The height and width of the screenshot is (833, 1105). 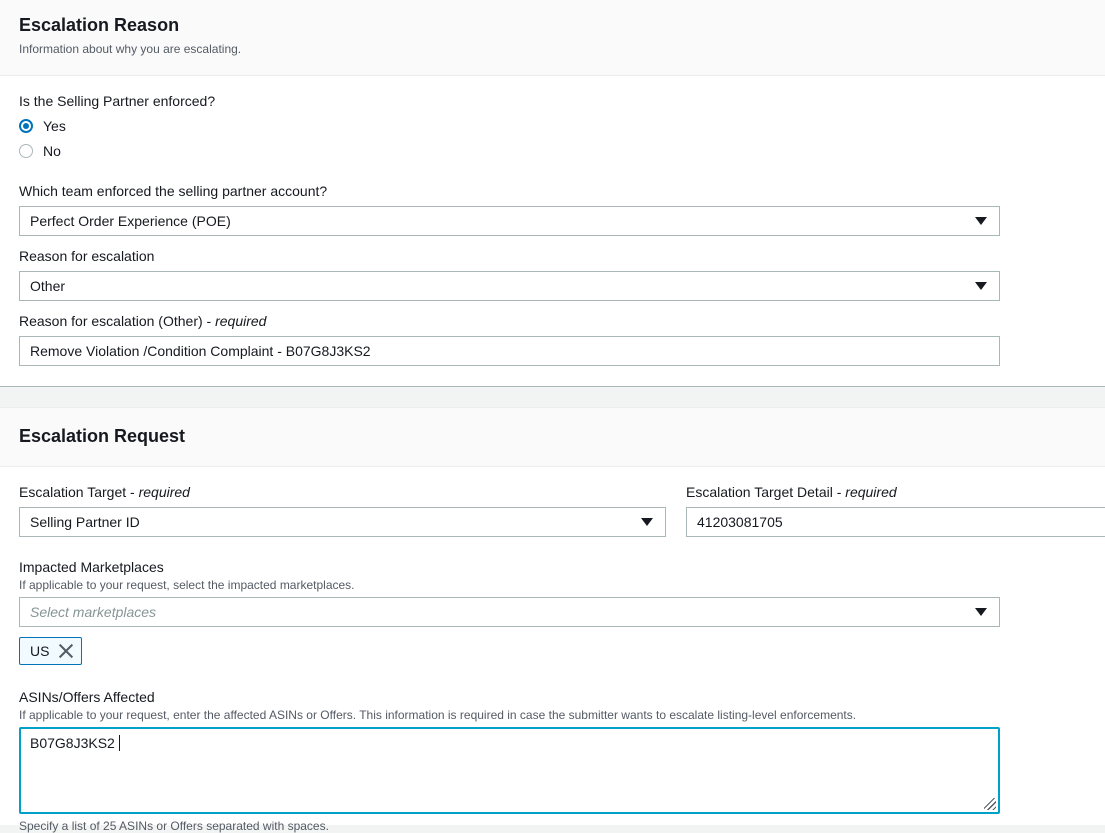 I want to click on asins-label: ASINs/Offers Affected, so click(x=87, y=697).